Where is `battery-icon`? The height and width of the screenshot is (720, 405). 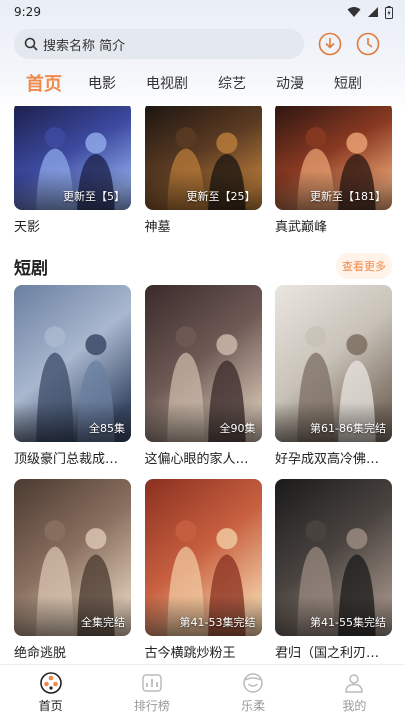
battery-icon is located at coordinates (389, 12).